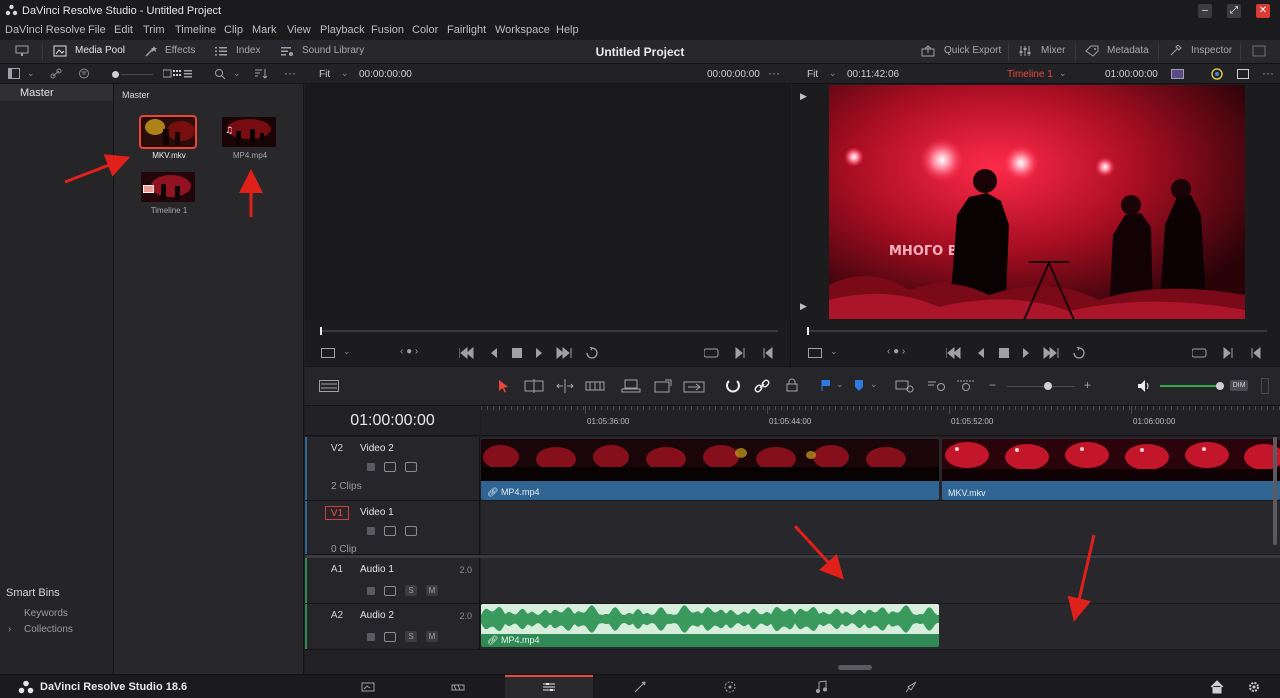 Image resolution: width=1280 pixels, height=698 pixels. What do you see at coordinates (1217, 687) in the screenshot?
I see `home-icon` at bounding box center [1217, 687].